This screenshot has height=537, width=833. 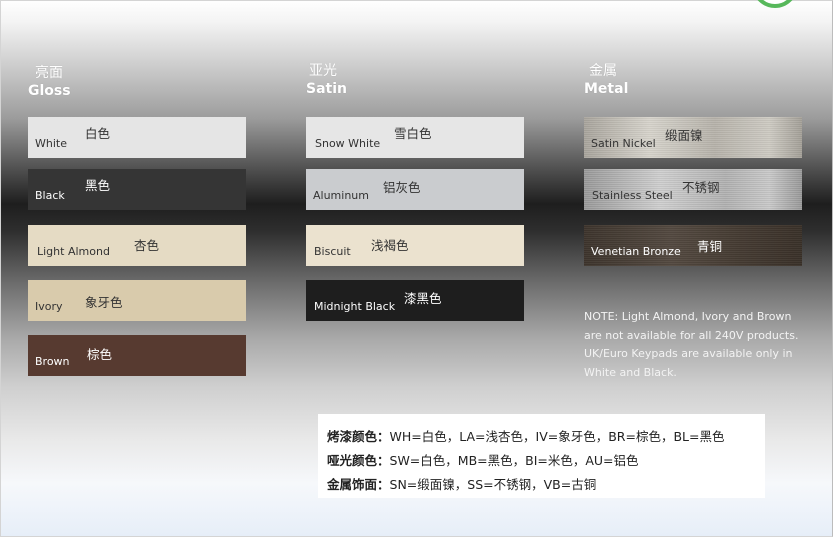 I want to click on swatch-satin-aluminum: Aluminum 铝灰色, so click(x=415, y=189).